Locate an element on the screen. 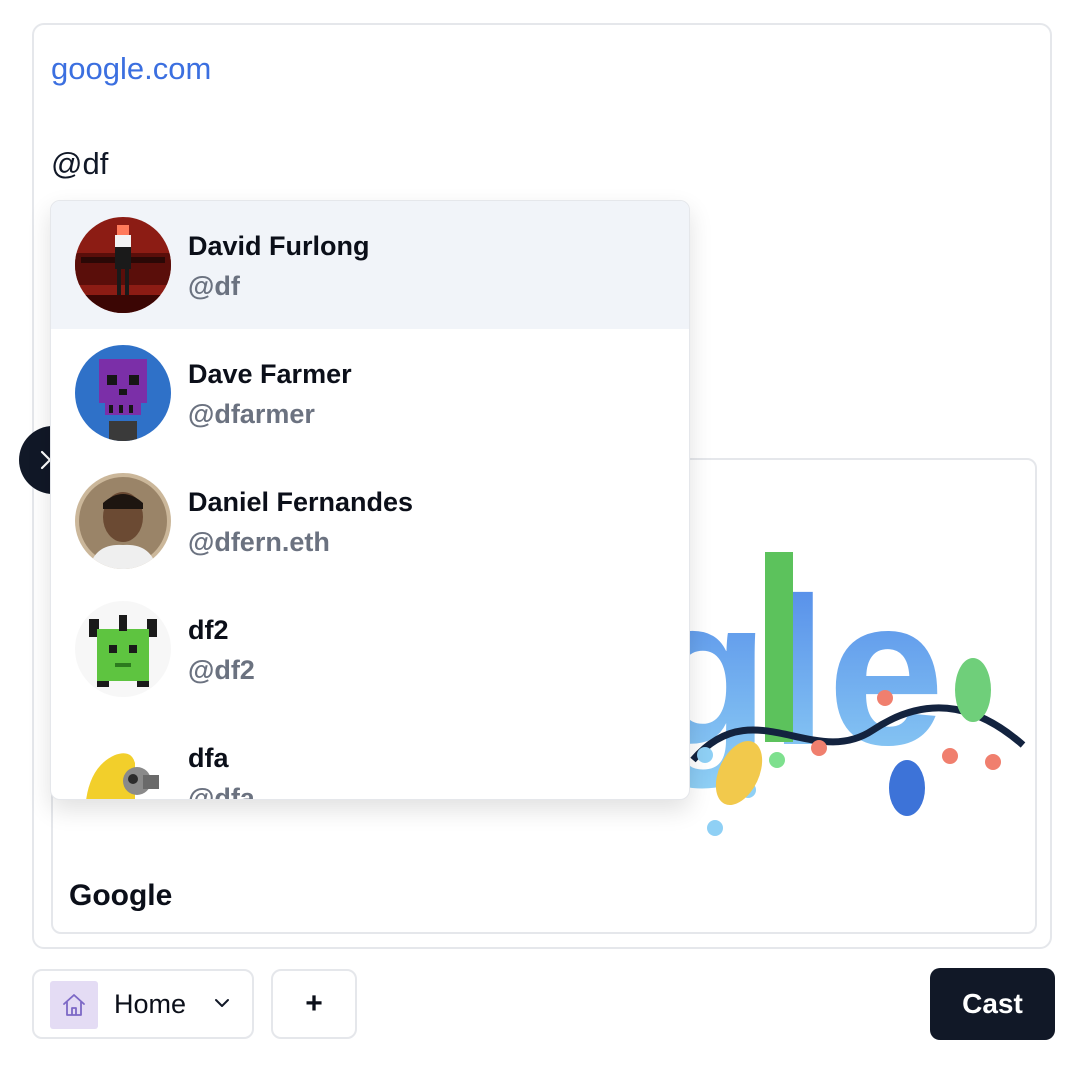  suggestion-handle: @dfa is located at coordinates (221, 791).